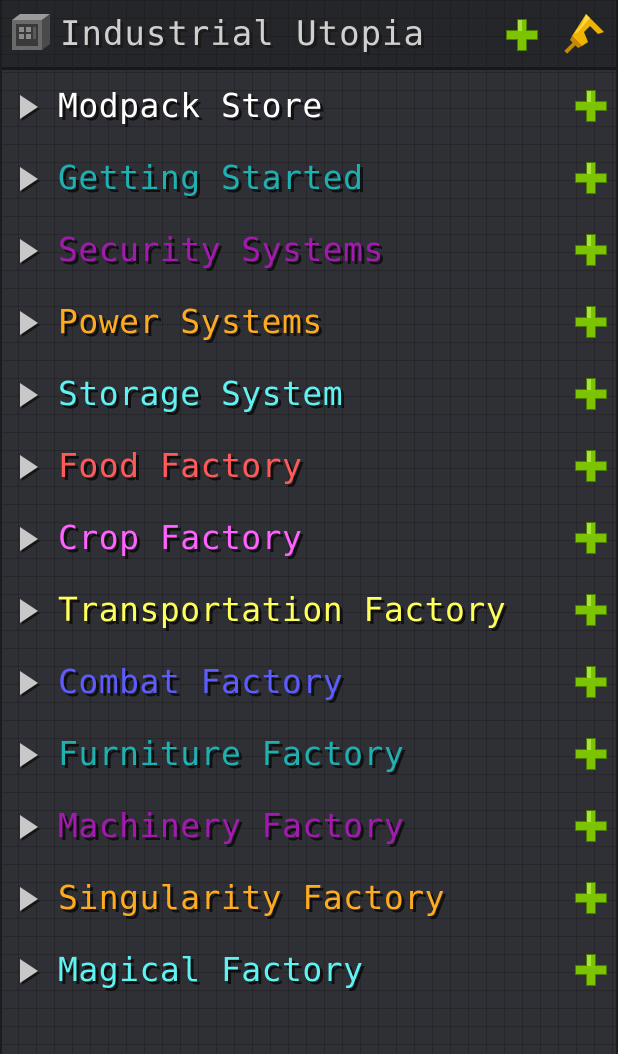  I want to click on chapter-label: Combat Factory, so click(201, 681).